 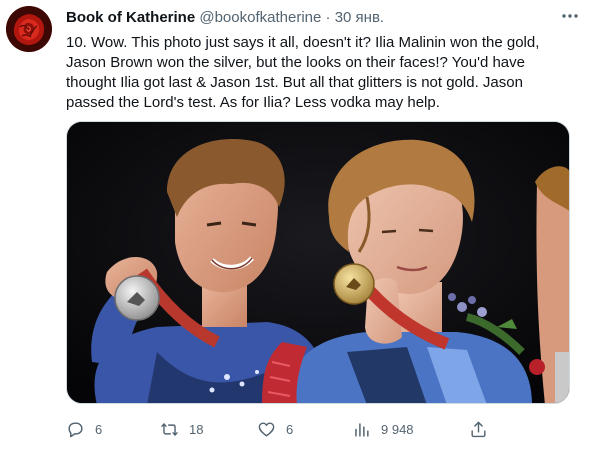 What do you see at coordinates (99, 429) in the screenshot?
I see `reply-count: 6` at bounding box center [99, 429].